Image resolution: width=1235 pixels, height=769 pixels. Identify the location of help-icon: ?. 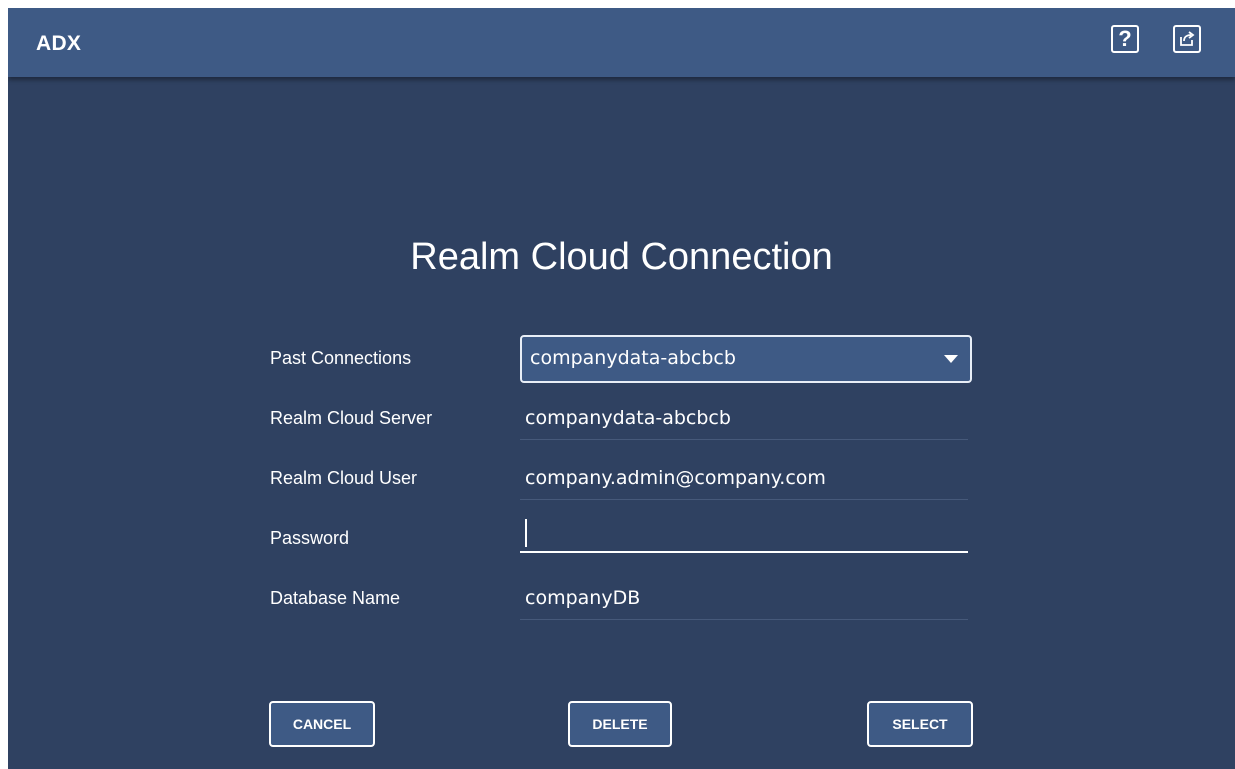
(1125, 38).